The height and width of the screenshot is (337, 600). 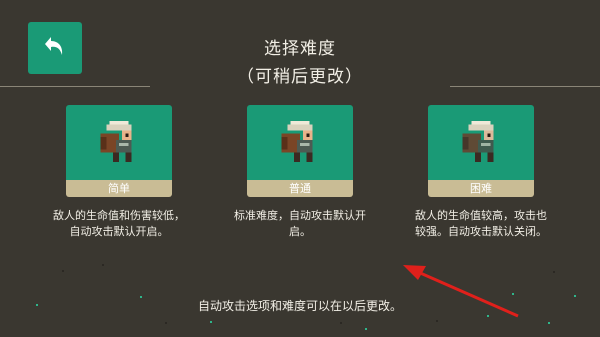 What do you see at coordinates (481, 188) in the screenshot?
I see `card-label-hard: 困难` at bounding box center [481, 188].